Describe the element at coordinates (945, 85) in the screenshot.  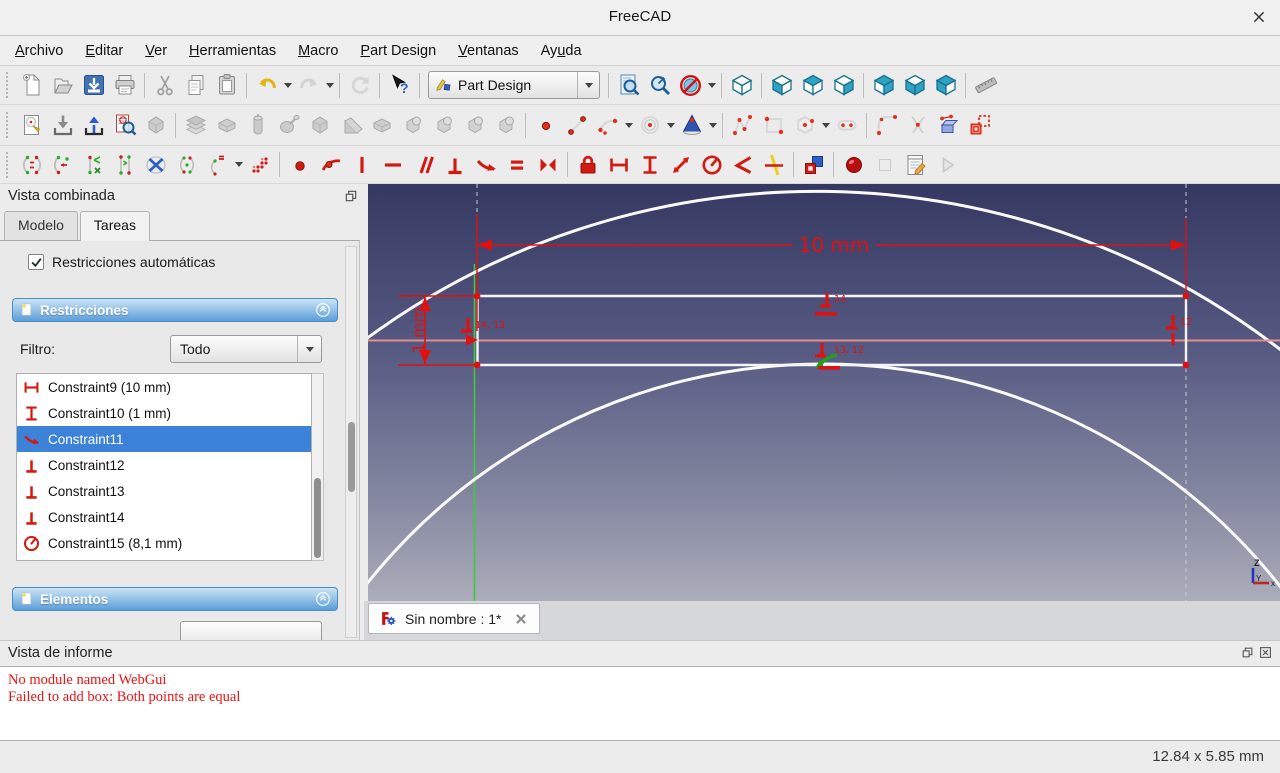
I see `view-left-button` at that location.